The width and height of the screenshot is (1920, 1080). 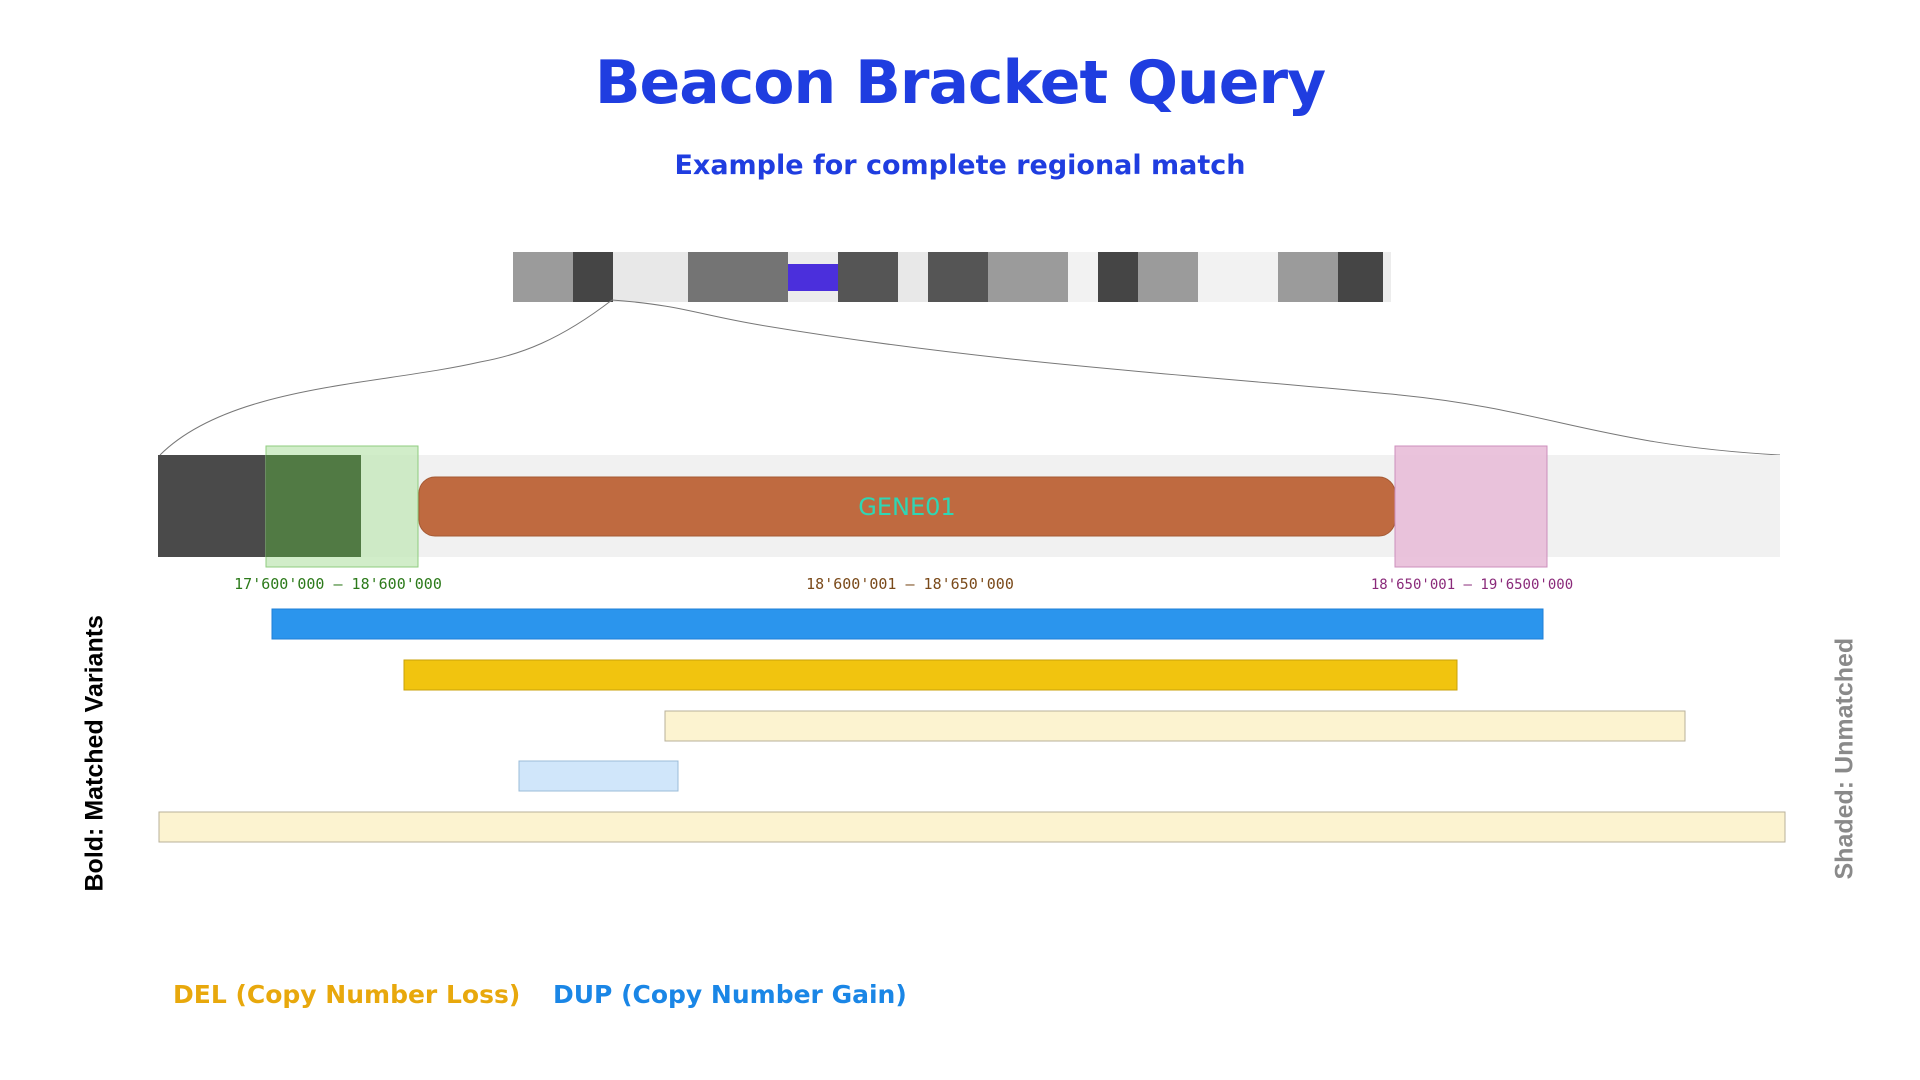 I want to click on variant-bar-matched-del, so click(x=930, y=675).